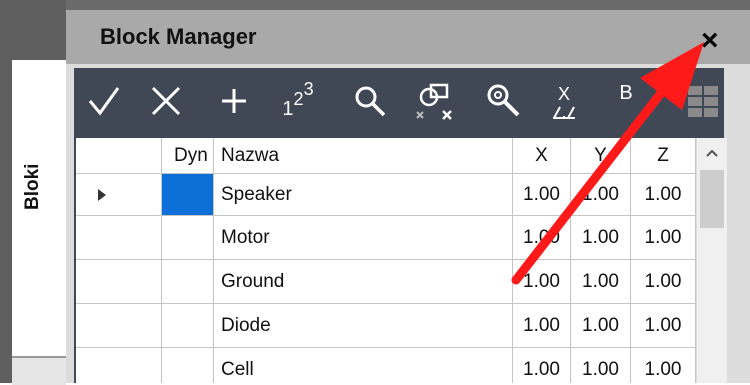 The image size is (750, 385). I want to click on scroll-up-icon, so click(712, 153).